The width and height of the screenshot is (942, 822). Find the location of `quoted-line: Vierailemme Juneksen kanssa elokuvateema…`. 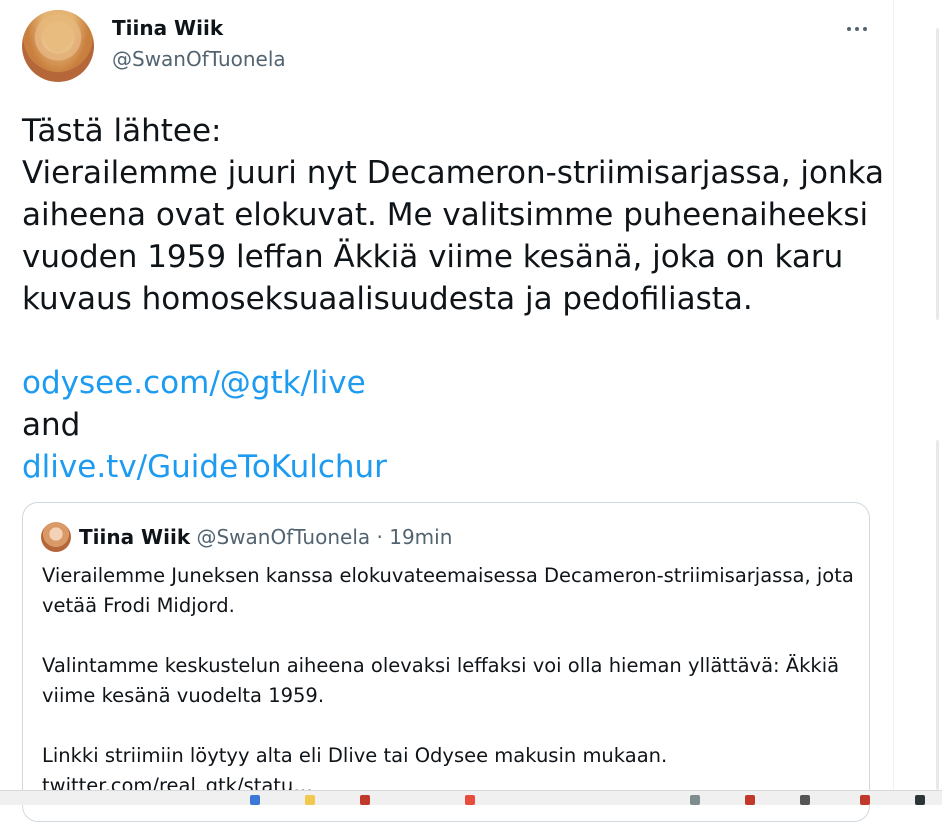

quoted-line: Vierailemme Juneksen kanssa elokuvateema… is located at coordinates (448, 575).